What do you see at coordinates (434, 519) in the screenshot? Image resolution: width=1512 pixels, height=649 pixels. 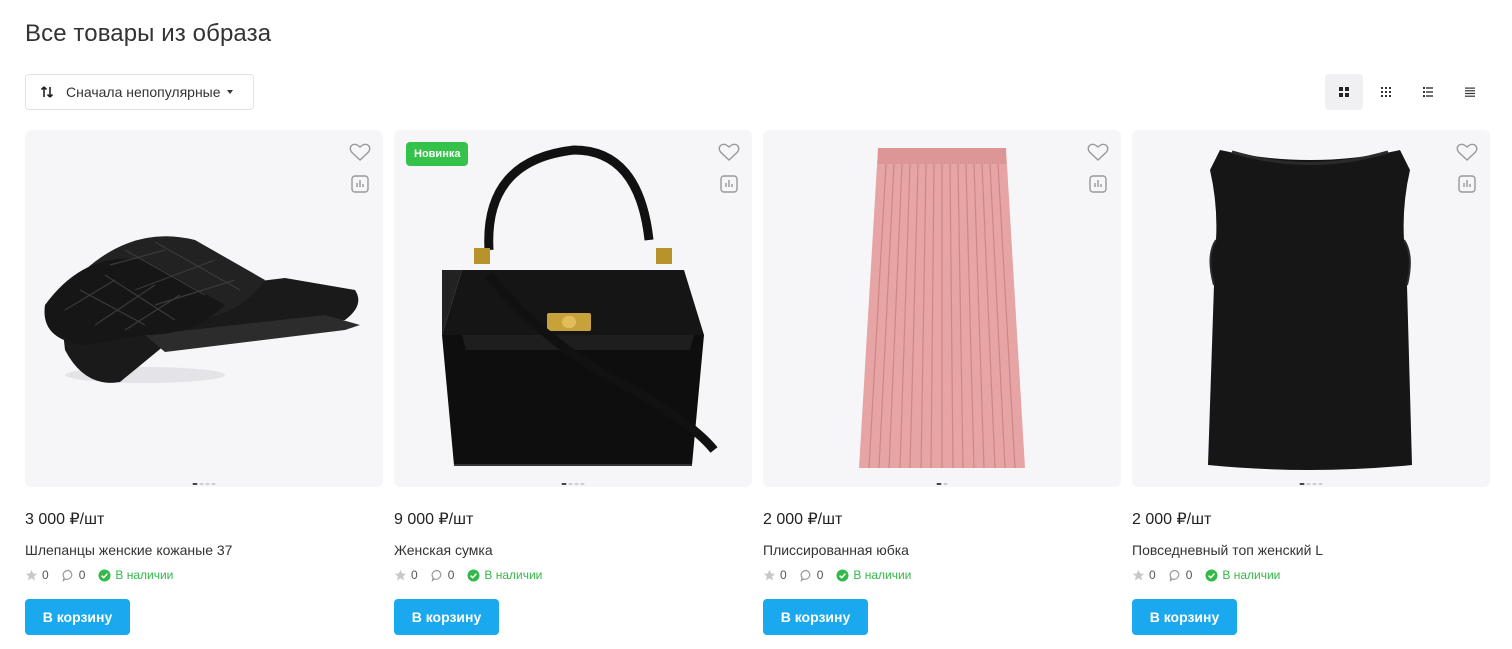 I see `product-price: 9 000 ₽/шт` at bounding box center [434, 519].